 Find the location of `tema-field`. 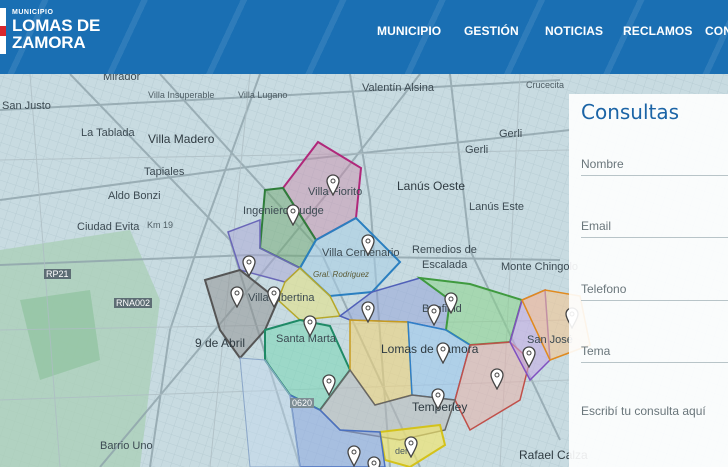

tema-field is located at coordinates (654, 351).